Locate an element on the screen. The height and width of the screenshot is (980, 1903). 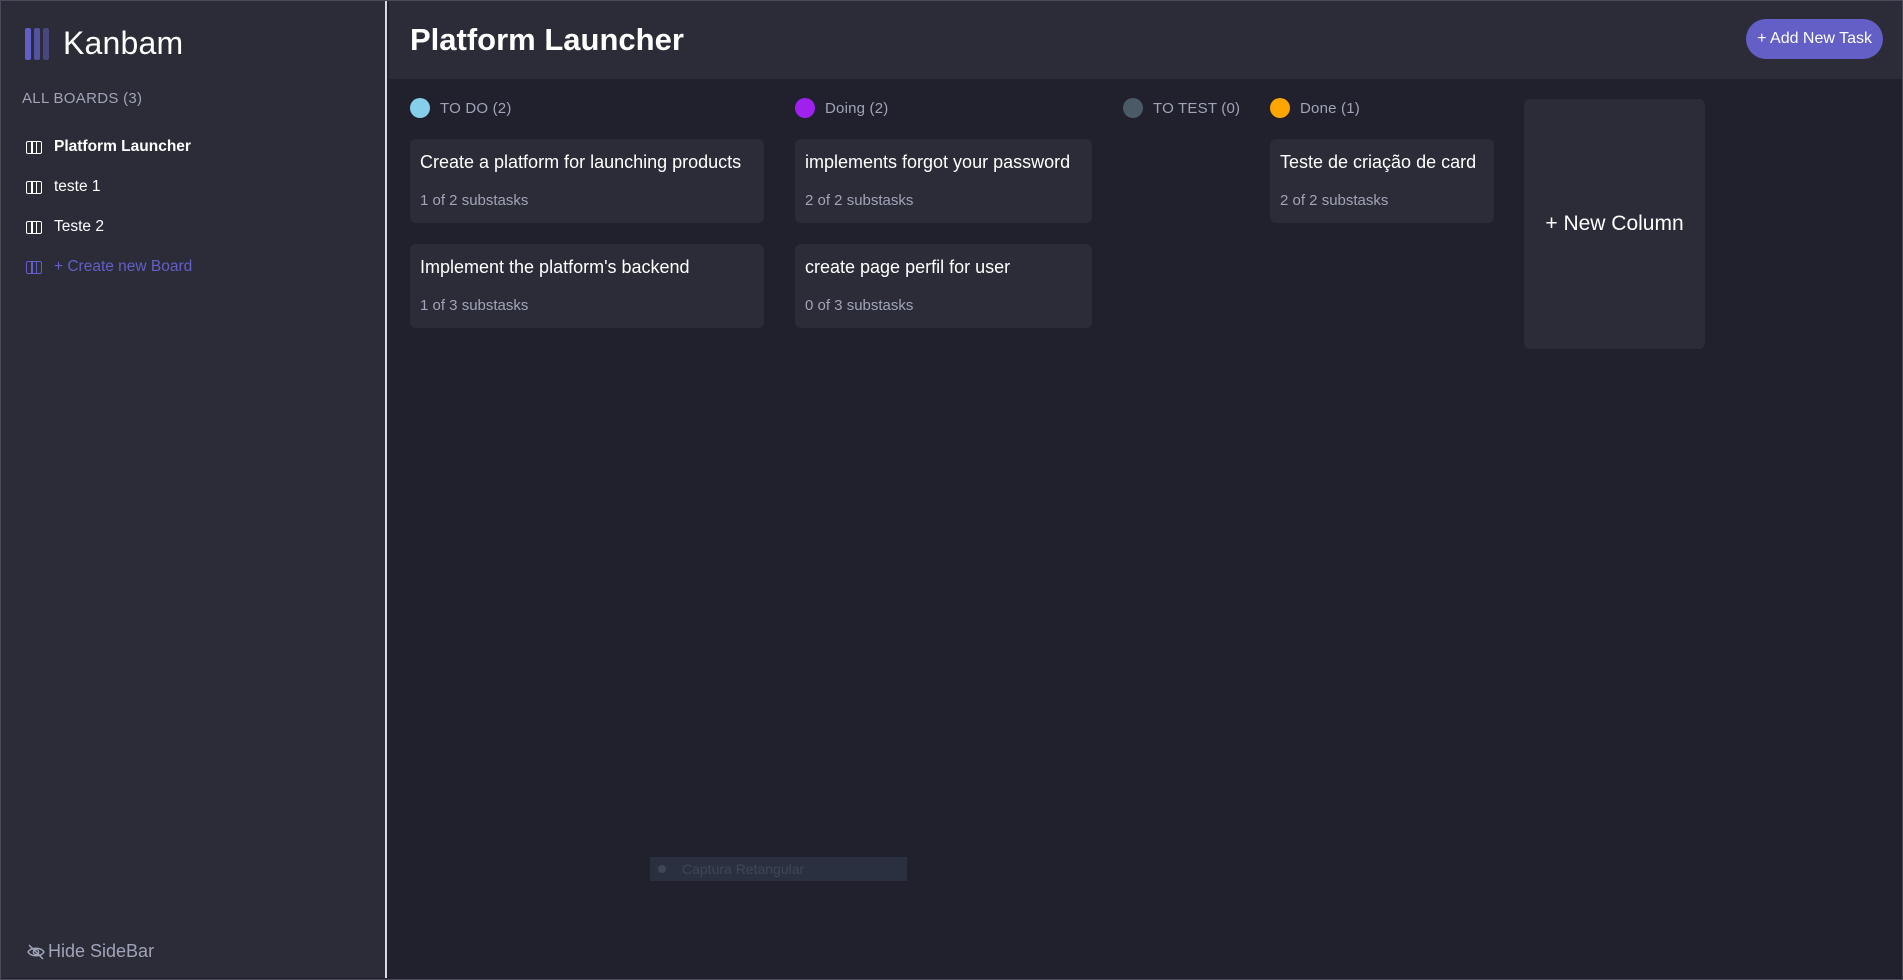
column-header: TO TEST (0) is located at coordinates (1185, 108).